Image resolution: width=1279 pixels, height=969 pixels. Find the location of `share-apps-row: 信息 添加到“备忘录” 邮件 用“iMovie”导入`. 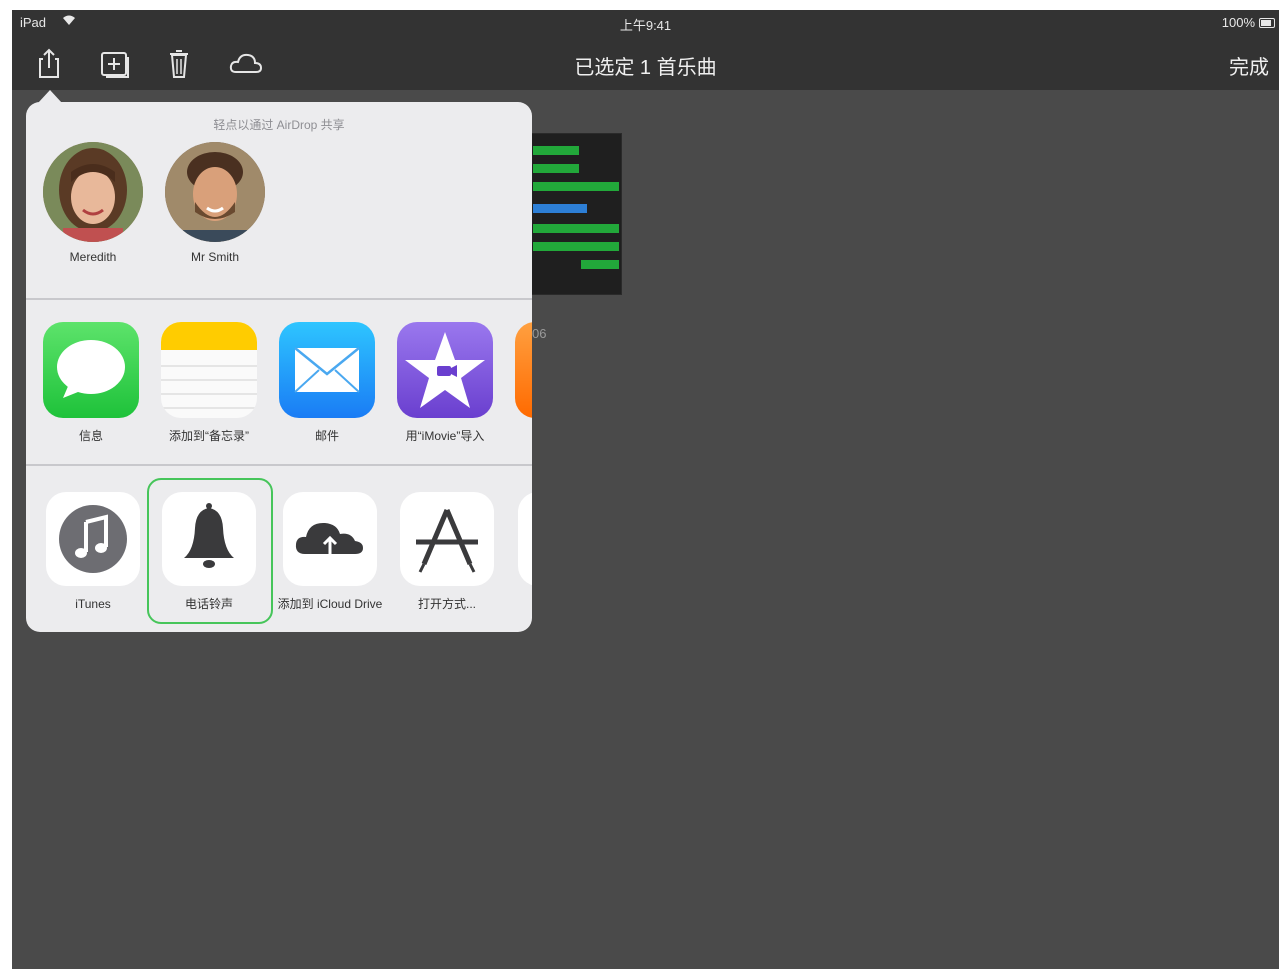

share-apps-row: 信息 添加到“备忘录” 邮件 用“iMovie”导入 is located at coordinates (279, 394).